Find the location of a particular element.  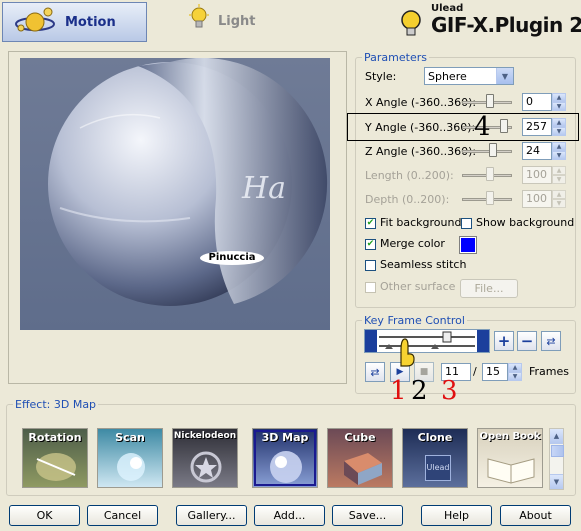

top-bar: Motion Light Ulead GIF-X.Plugin 2.0 is located at coordinates (290, 22).